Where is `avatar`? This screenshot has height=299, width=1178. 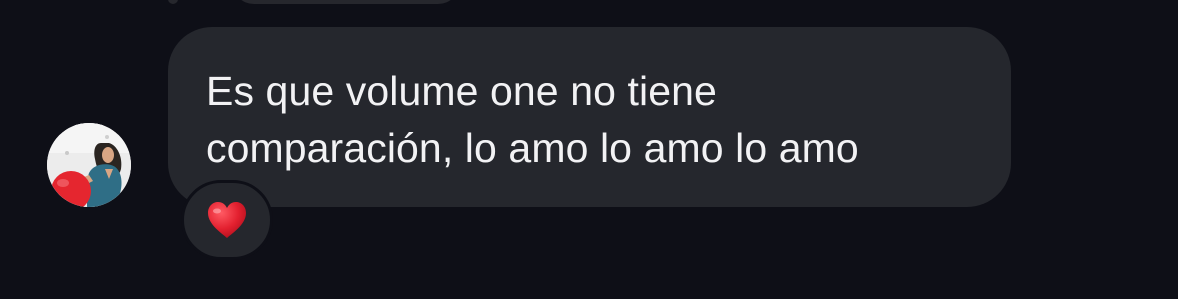 avatar is located at coordinates (89, 165).